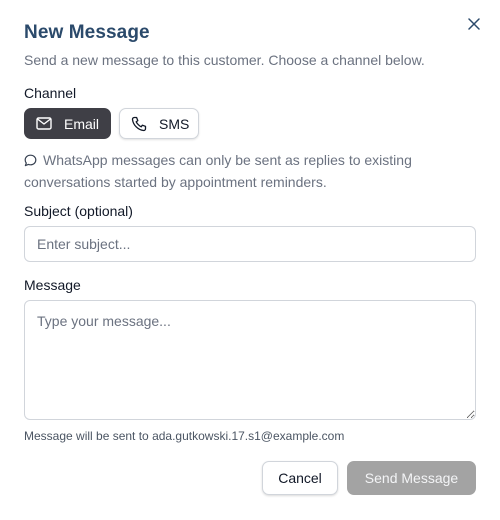  What do you see at coordinates (30, 162) in the screenshot?
I see `chat-bubble-icon` at bounding box center [30, 162].